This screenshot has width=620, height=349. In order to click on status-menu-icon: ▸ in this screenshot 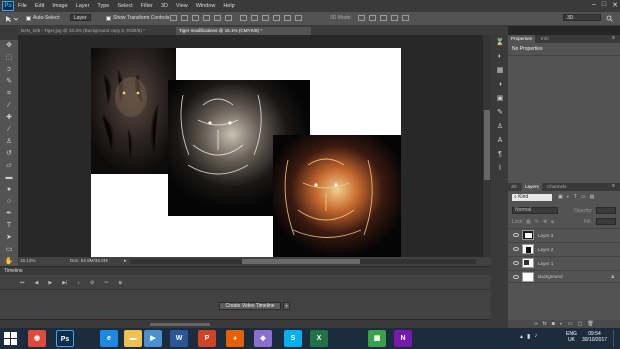, I will do `click(125, 261)`.